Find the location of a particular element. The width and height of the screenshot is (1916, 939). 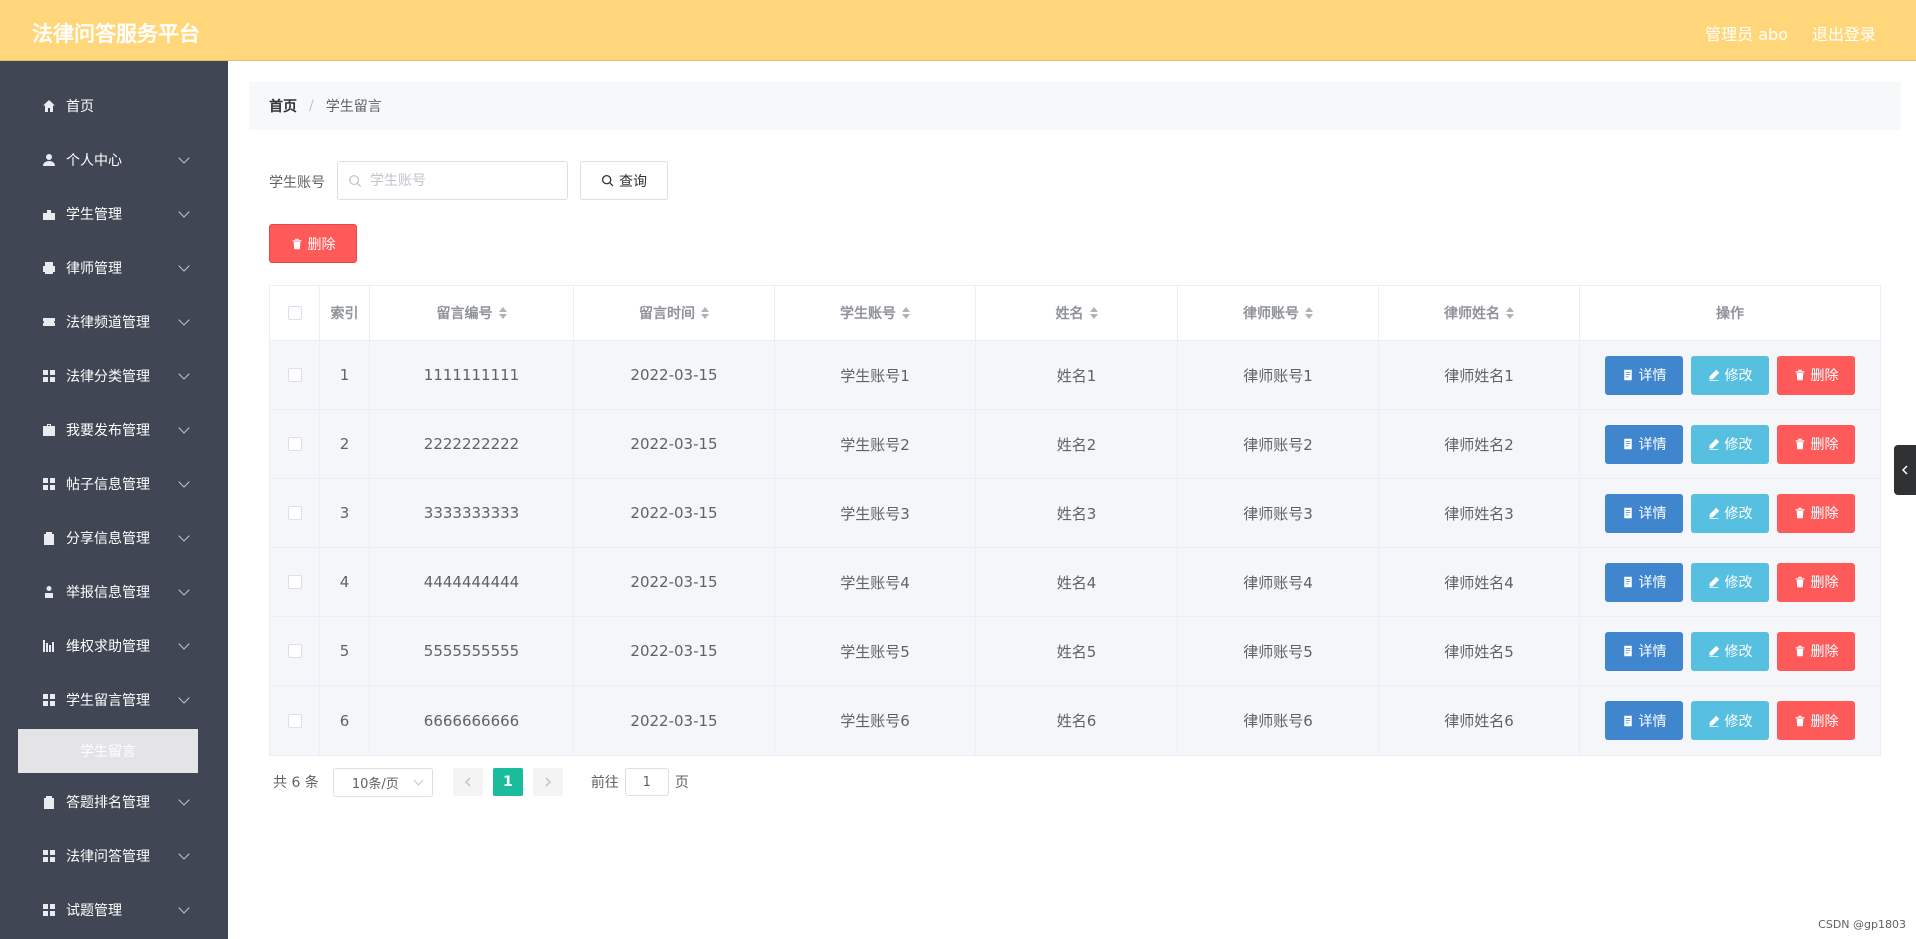

goto-page-input is located at coordinates (646, 782).